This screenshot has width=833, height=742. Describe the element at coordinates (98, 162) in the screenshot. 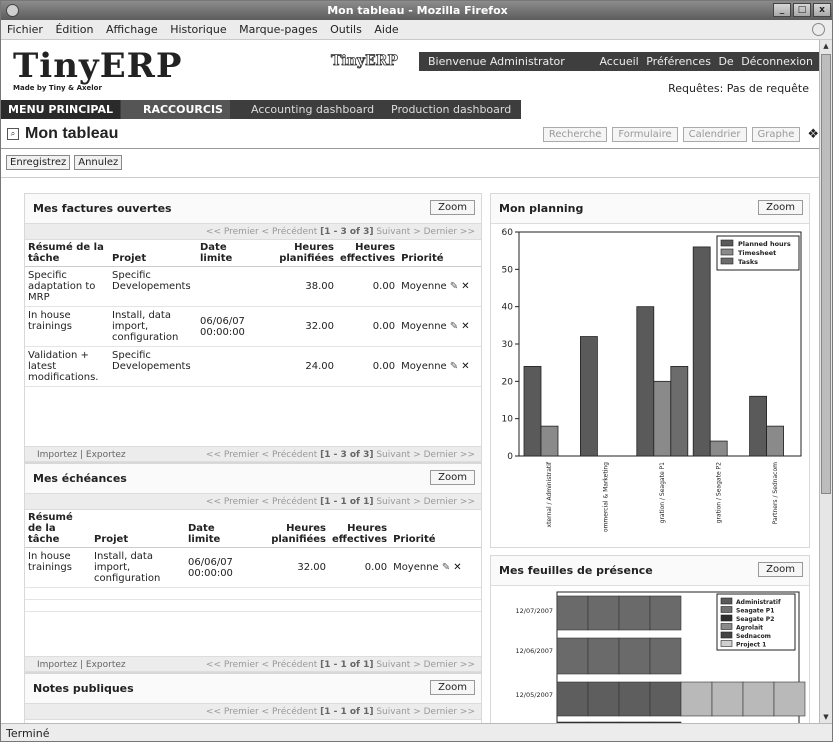

I see `annulez-button: Annulez` at that location.